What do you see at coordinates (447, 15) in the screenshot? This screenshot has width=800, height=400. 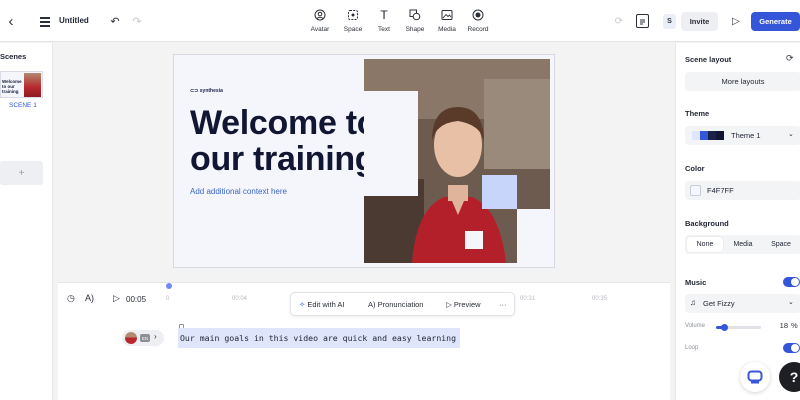 I see `media-icon` at bounding box center [447, 15].